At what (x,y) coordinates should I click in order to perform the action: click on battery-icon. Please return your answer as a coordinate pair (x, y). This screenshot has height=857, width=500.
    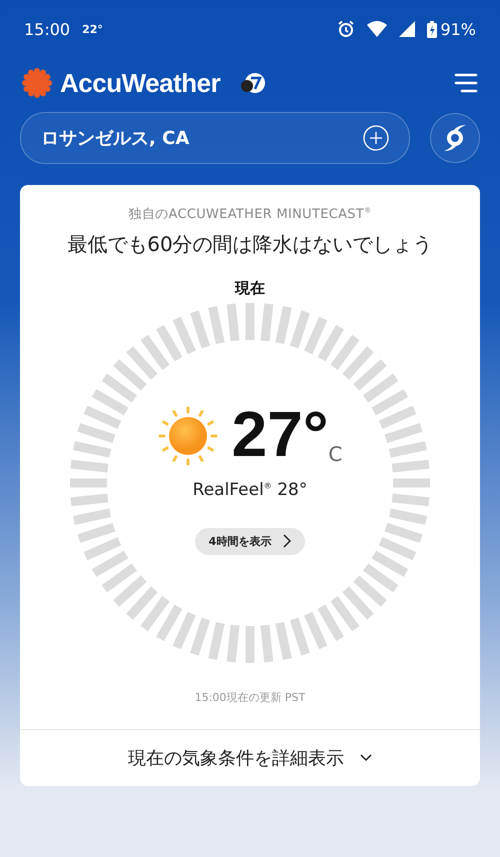
    Looking at the image, I should click on (432, 29).